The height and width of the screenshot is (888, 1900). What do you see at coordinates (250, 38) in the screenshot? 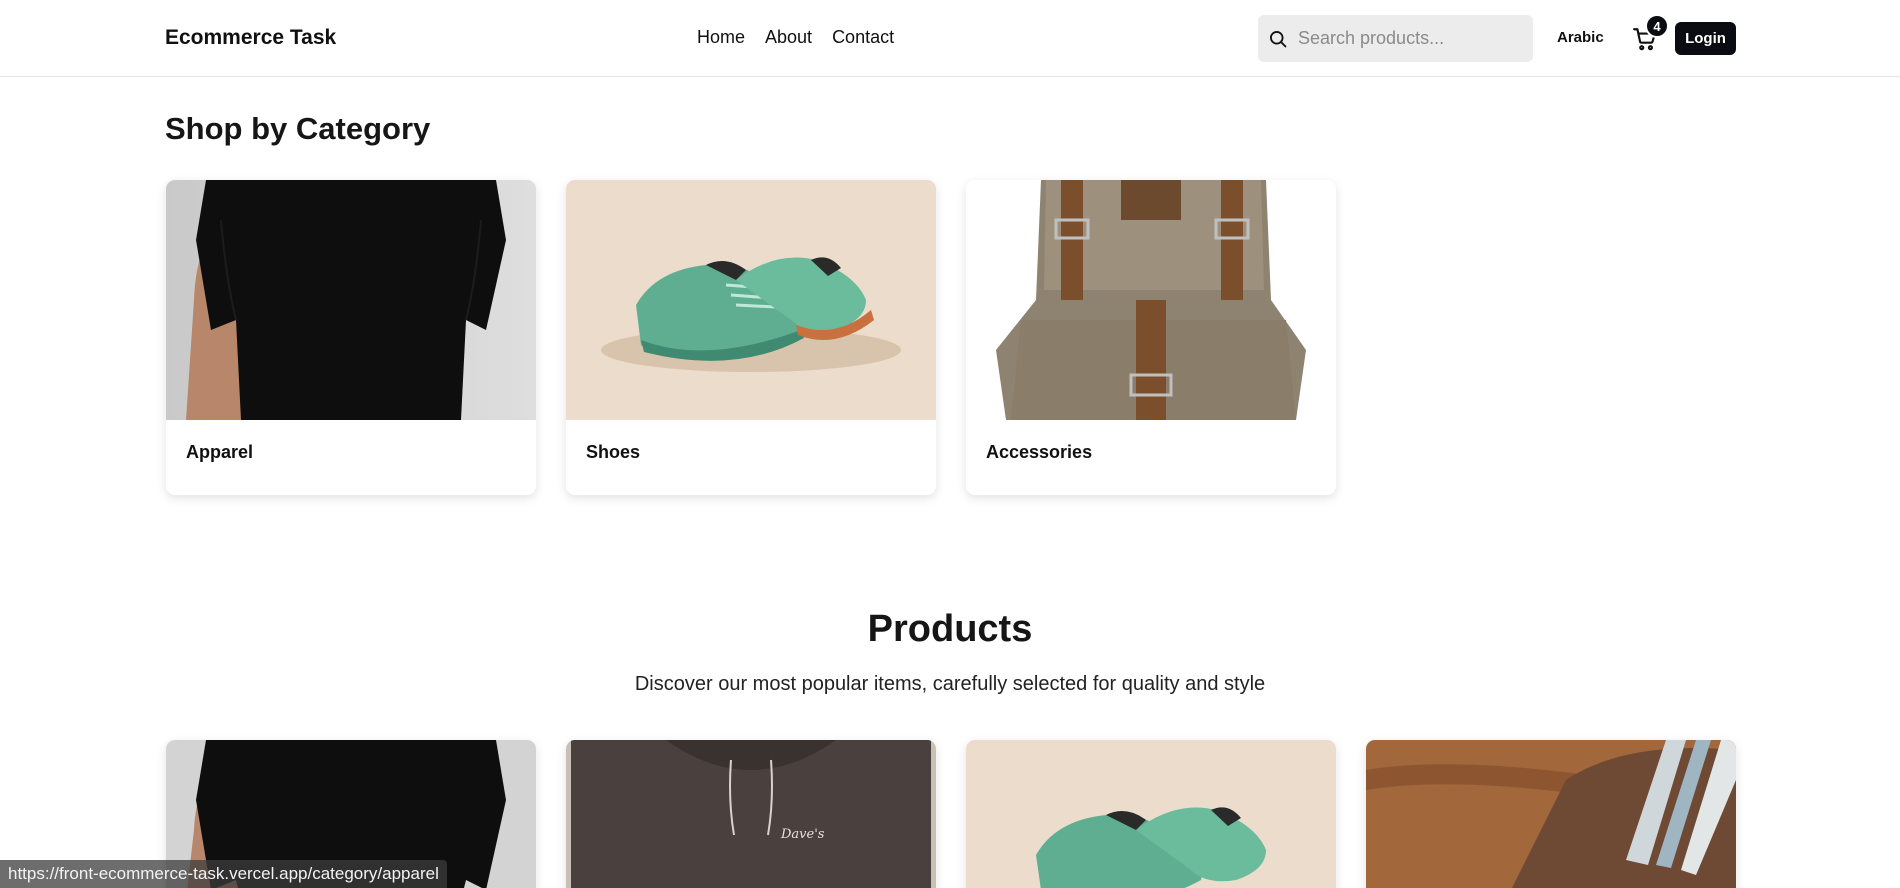
I see `brand-logo-text: Ecommerce Task` at bounding box center [250, 38].